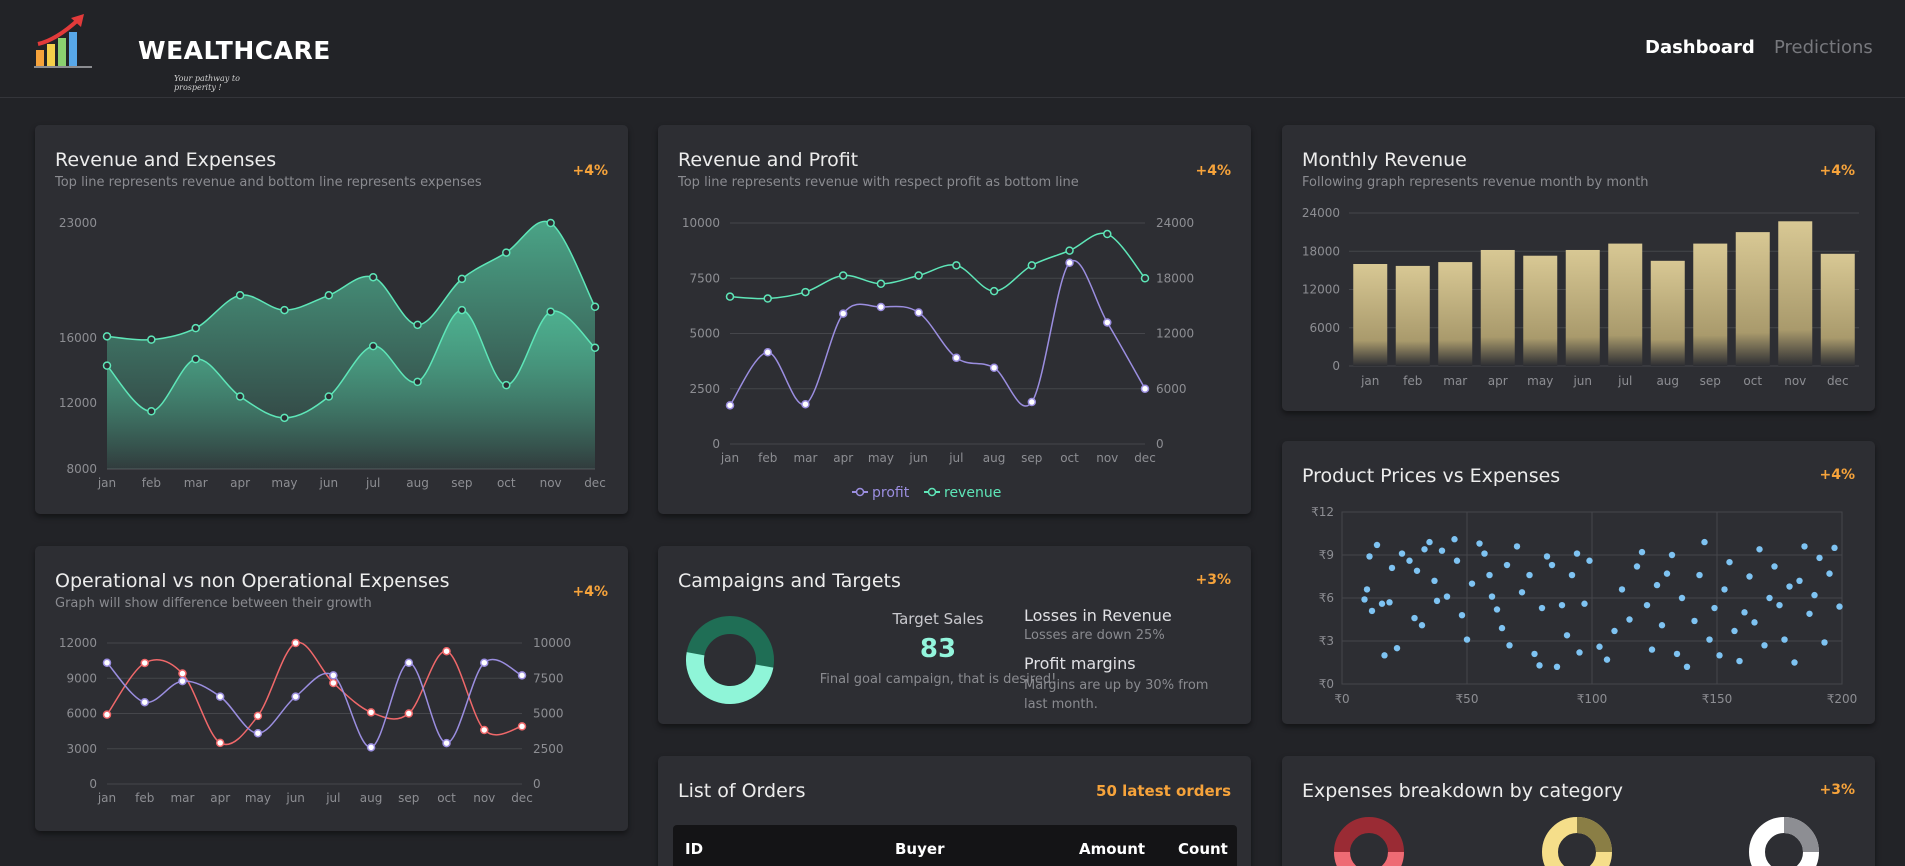 This screenshot has width=1905, height=866. Describe the element at coordinates (1112, 849) in the screenshot. I see `column-header-amount: Amount` at that location.